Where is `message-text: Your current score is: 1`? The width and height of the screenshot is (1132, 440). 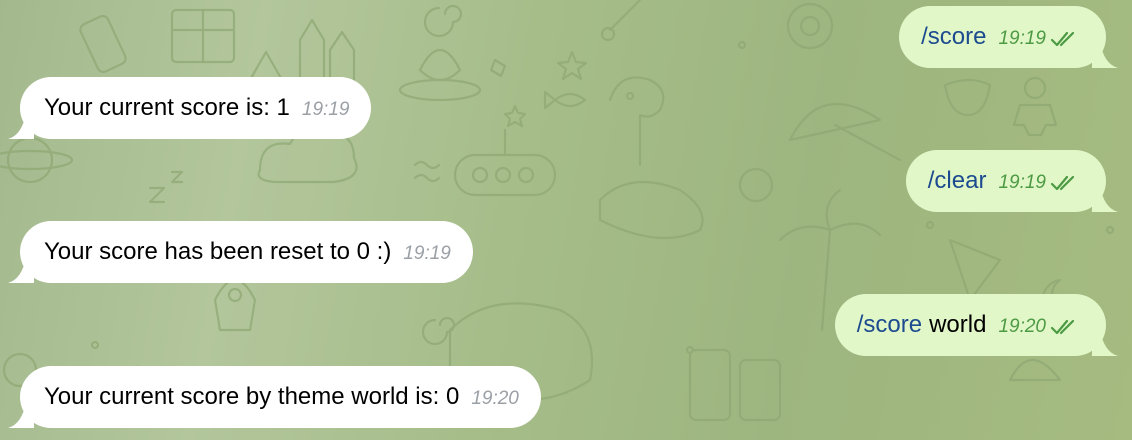 message-text: Your current score is: 1 is located at coordinates (167, 107).